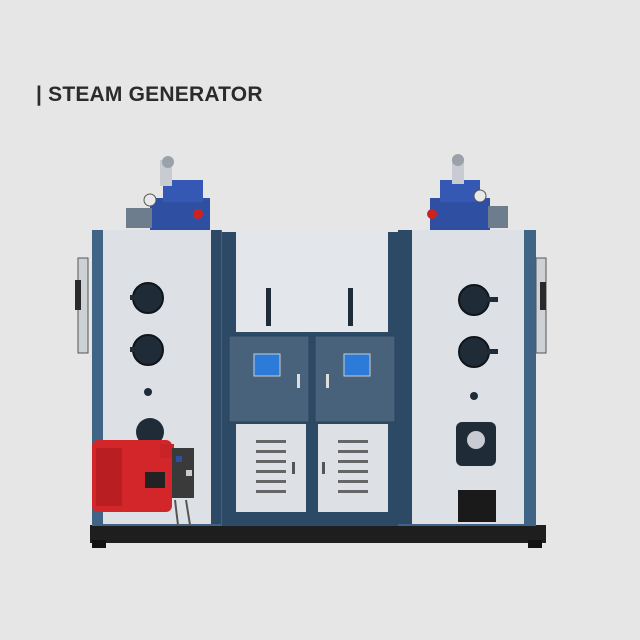  What do you see at coordinates (271, 468) in the screenshot?
I see `vented-door-left` at bounding box center [271, 468].